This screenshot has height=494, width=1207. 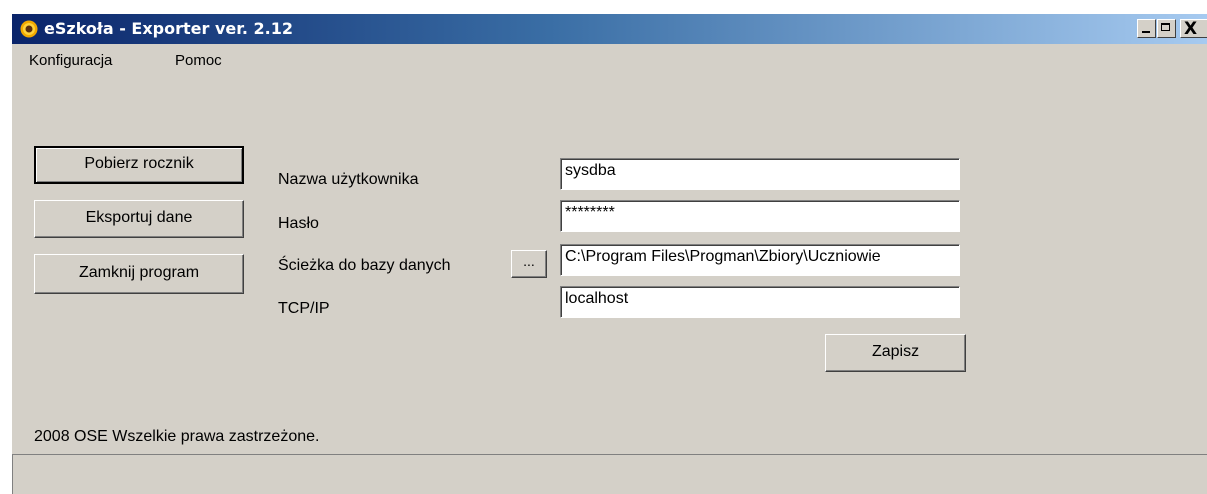 I want to click on close-program-button: Zamknij program, so click(x=139, y=274).